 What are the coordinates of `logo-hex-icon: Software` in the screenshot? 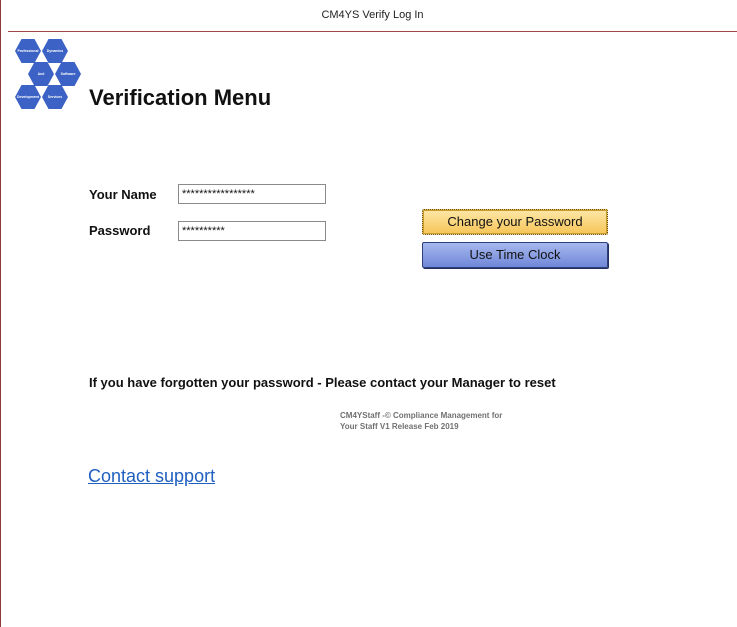 It's located at (68, 74).